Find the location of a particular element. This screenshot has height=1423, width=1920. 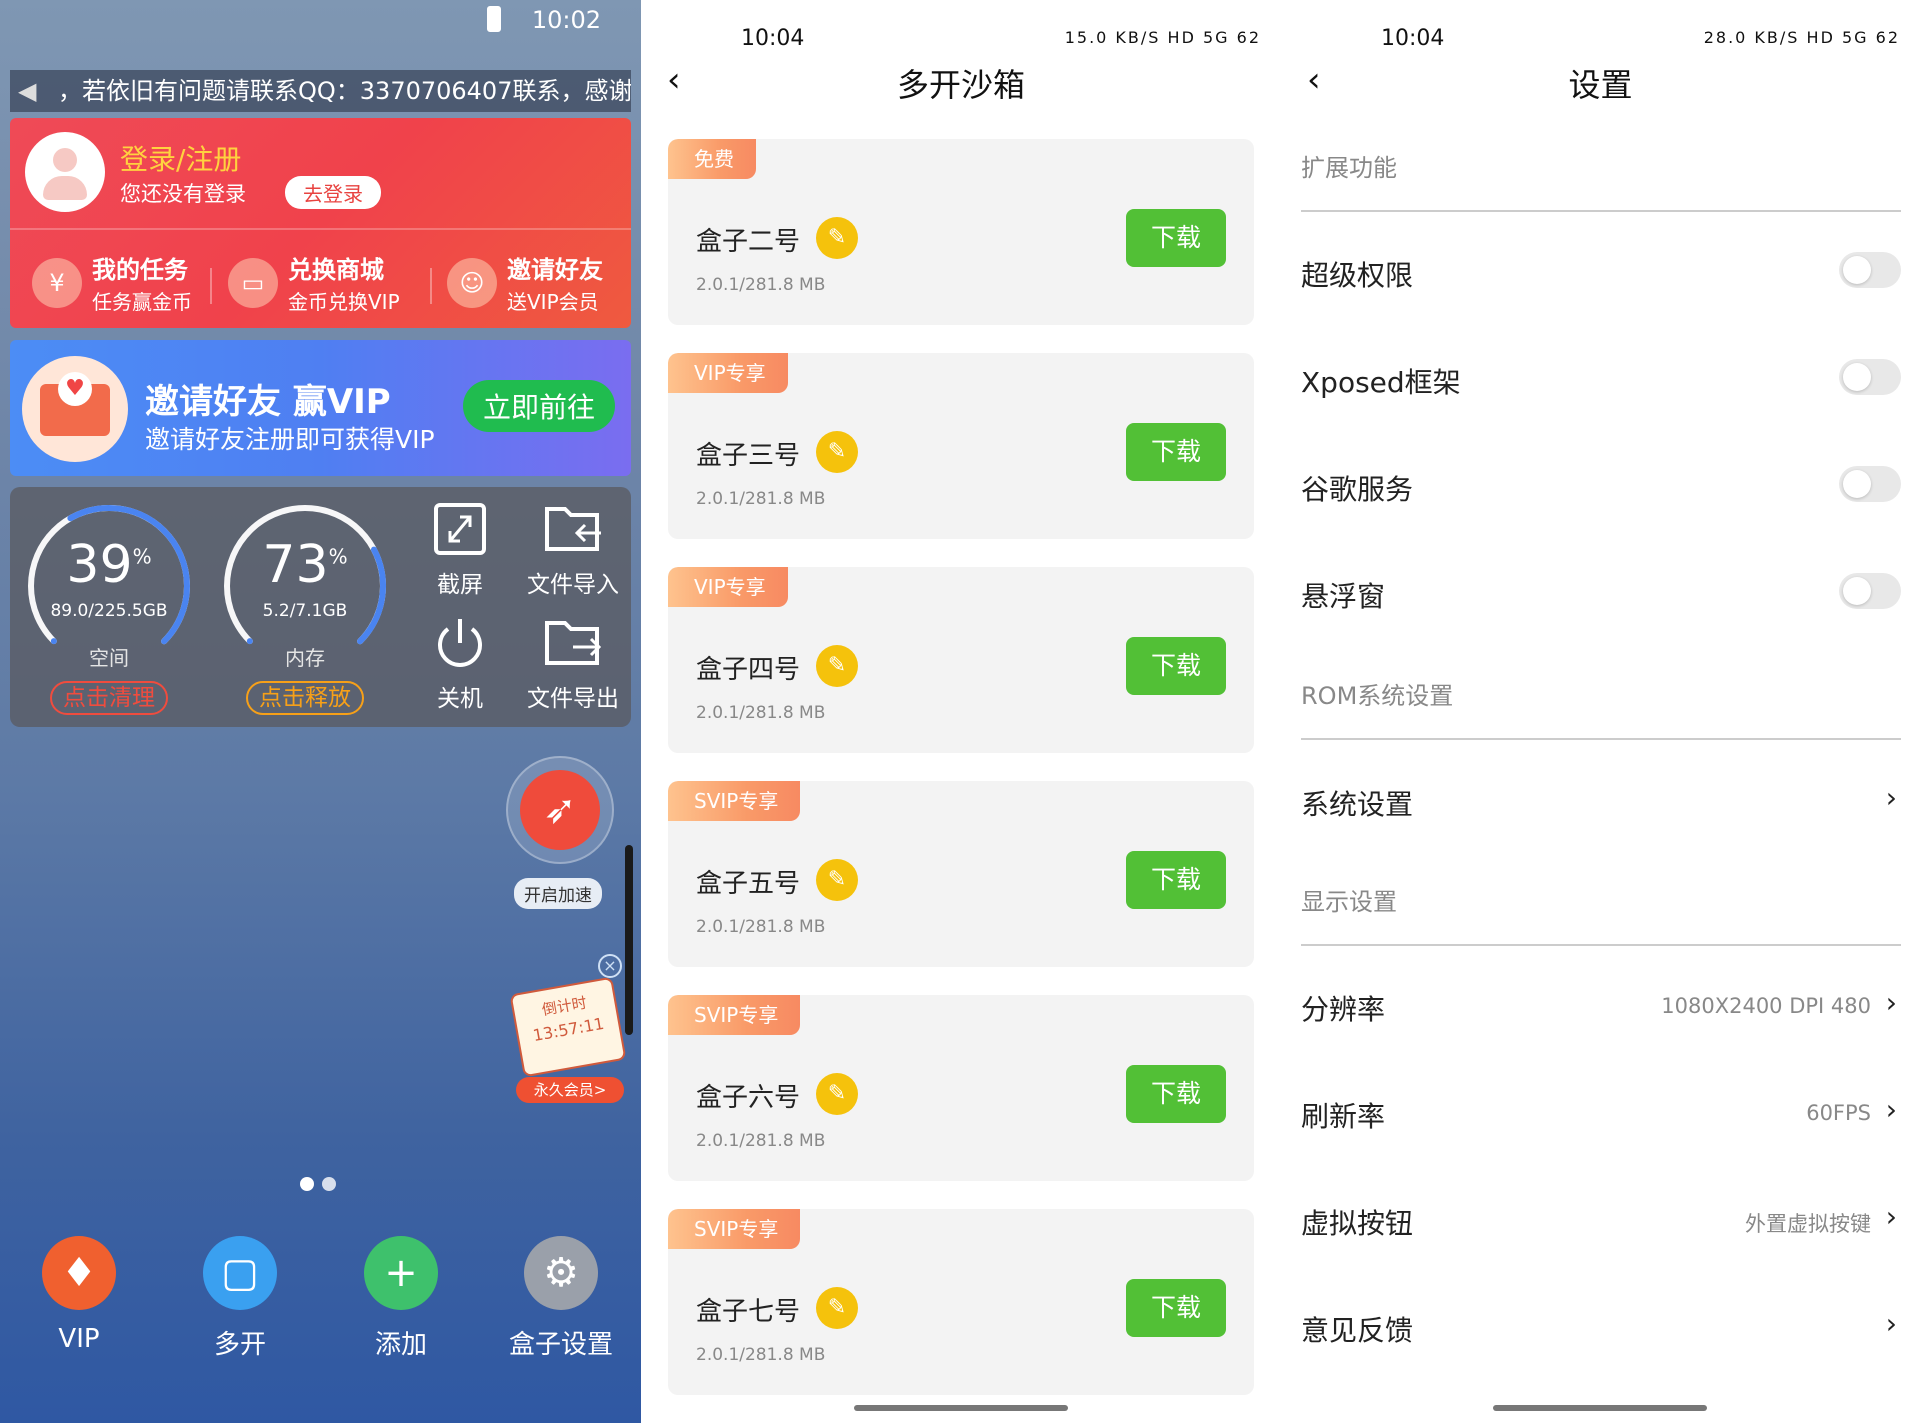

setting-label: 意见反馈 is located at coordinates (1357, 1330).